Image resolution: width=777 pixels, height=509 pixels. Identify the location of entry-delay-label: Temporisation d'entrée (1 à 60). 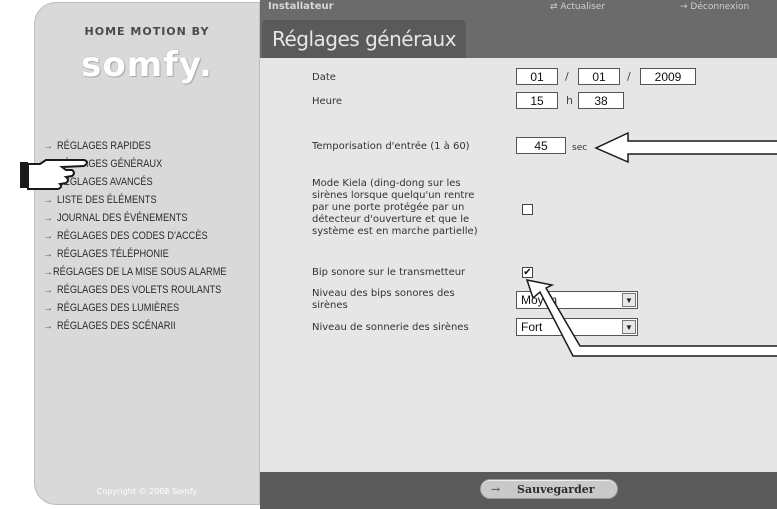
(391, 146).